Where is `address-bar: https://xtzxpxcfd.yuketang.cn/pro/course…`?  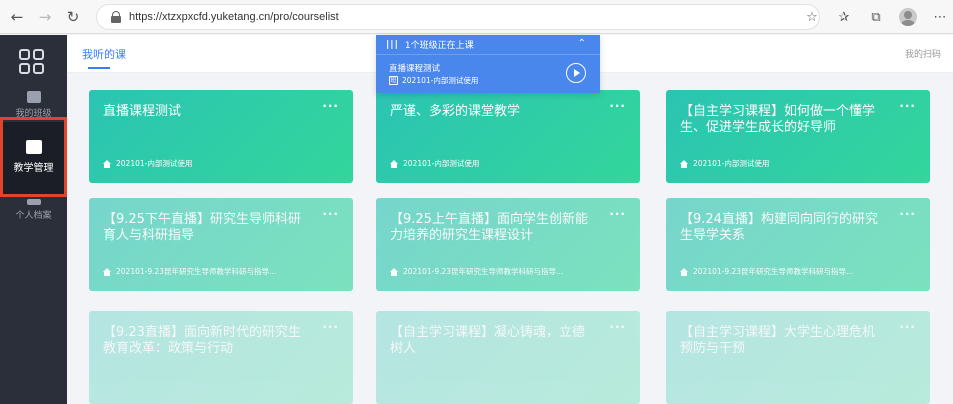
address-bar: https://xtzxpxcfd.yuketang.cn/pro/course… is located at coordinates (458, 17).